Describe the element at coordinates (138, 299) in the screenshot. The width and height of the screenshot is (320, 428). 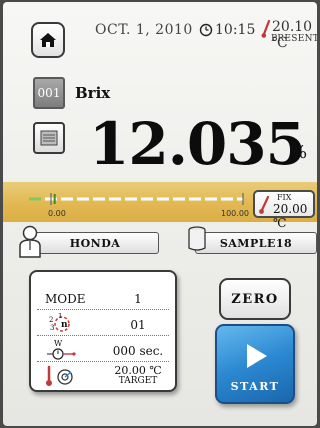
I see `mode-value: 1` at that location.